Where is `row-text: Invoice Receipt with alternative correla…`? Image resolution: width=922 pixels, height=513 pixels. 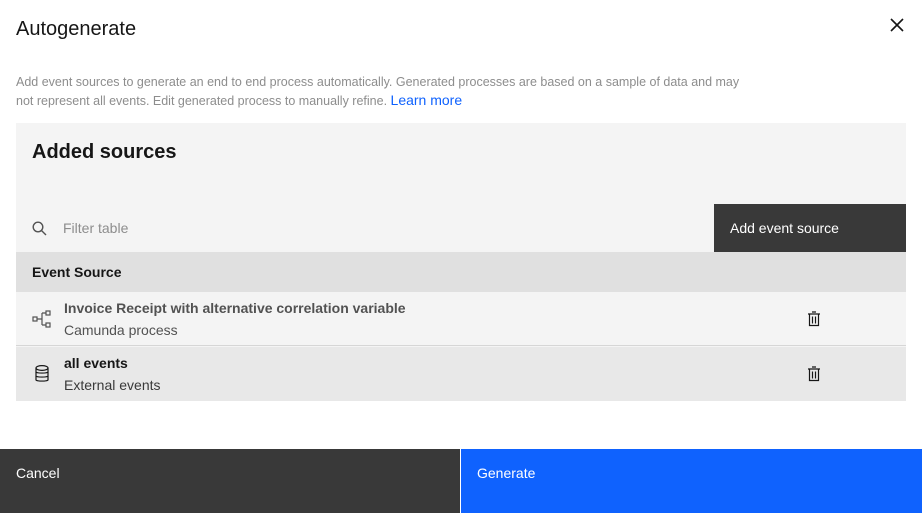
row-text: Invoice Receipt with alternative correla… is located at coordinates (434, 319).